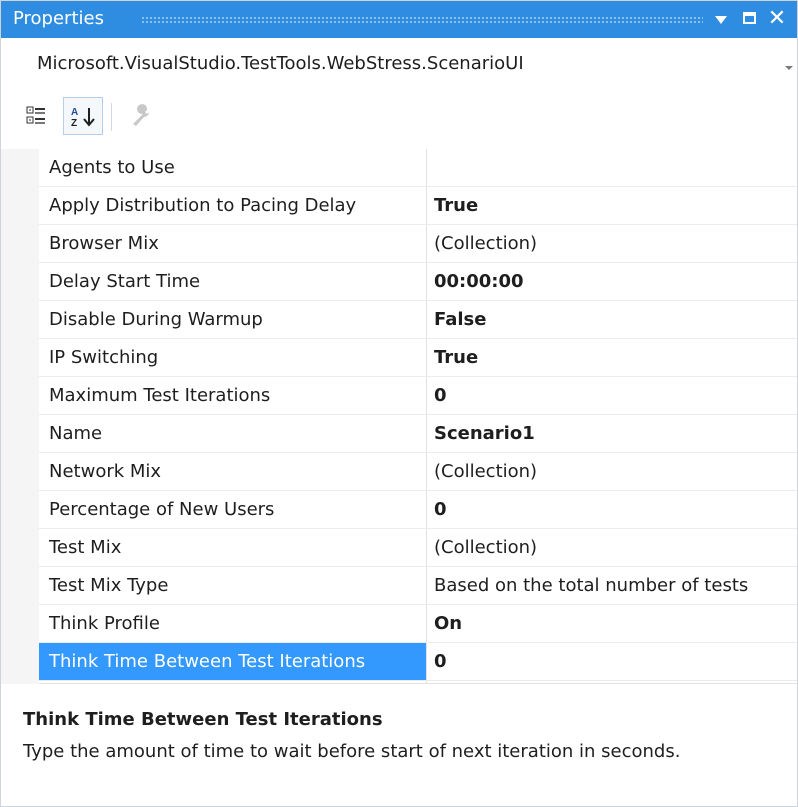 The image size is (798, 807). Describe the element at coordinates (777, 19) in the screenshot. I see `close-icon: ✕` at that location.